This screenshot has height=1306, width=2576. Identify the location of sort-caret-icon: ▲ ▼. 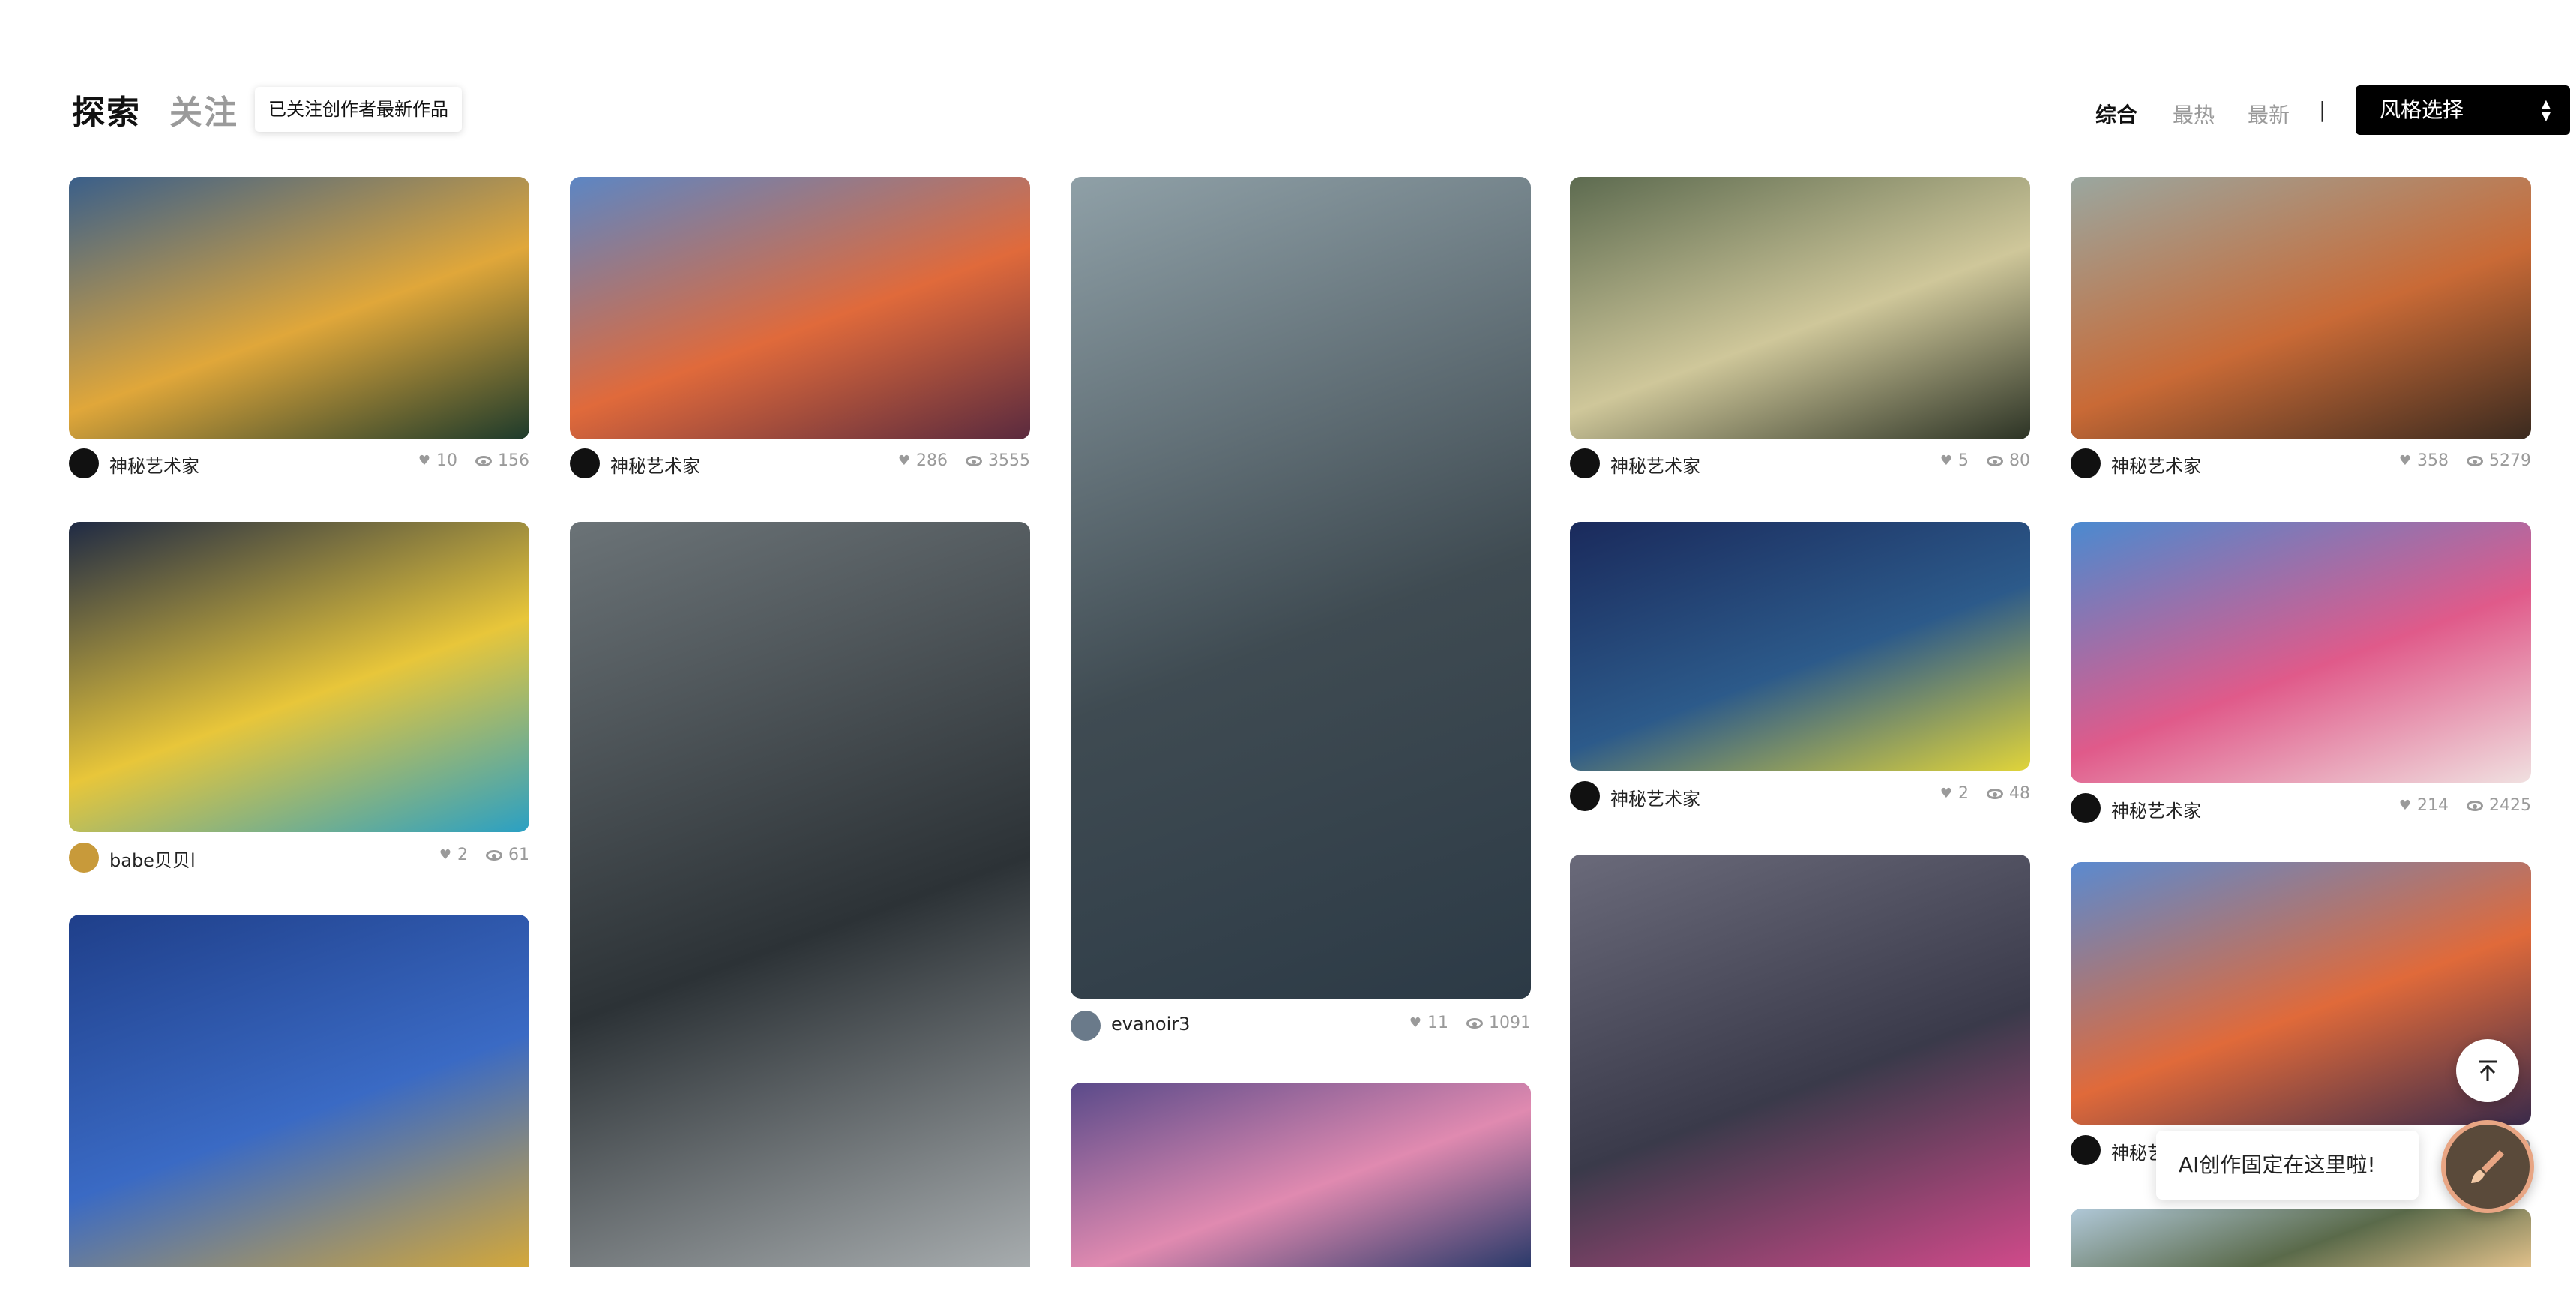
(2546, 110).